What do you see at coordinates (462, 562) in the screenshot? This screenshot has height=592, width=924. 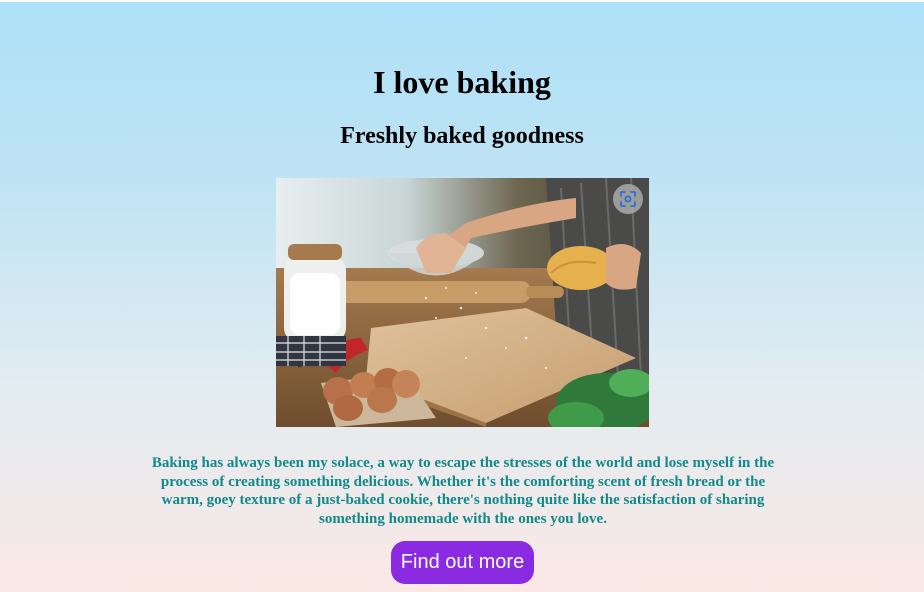 I see `find-out-more-button: Find out more` at bounding box center [462, 562].